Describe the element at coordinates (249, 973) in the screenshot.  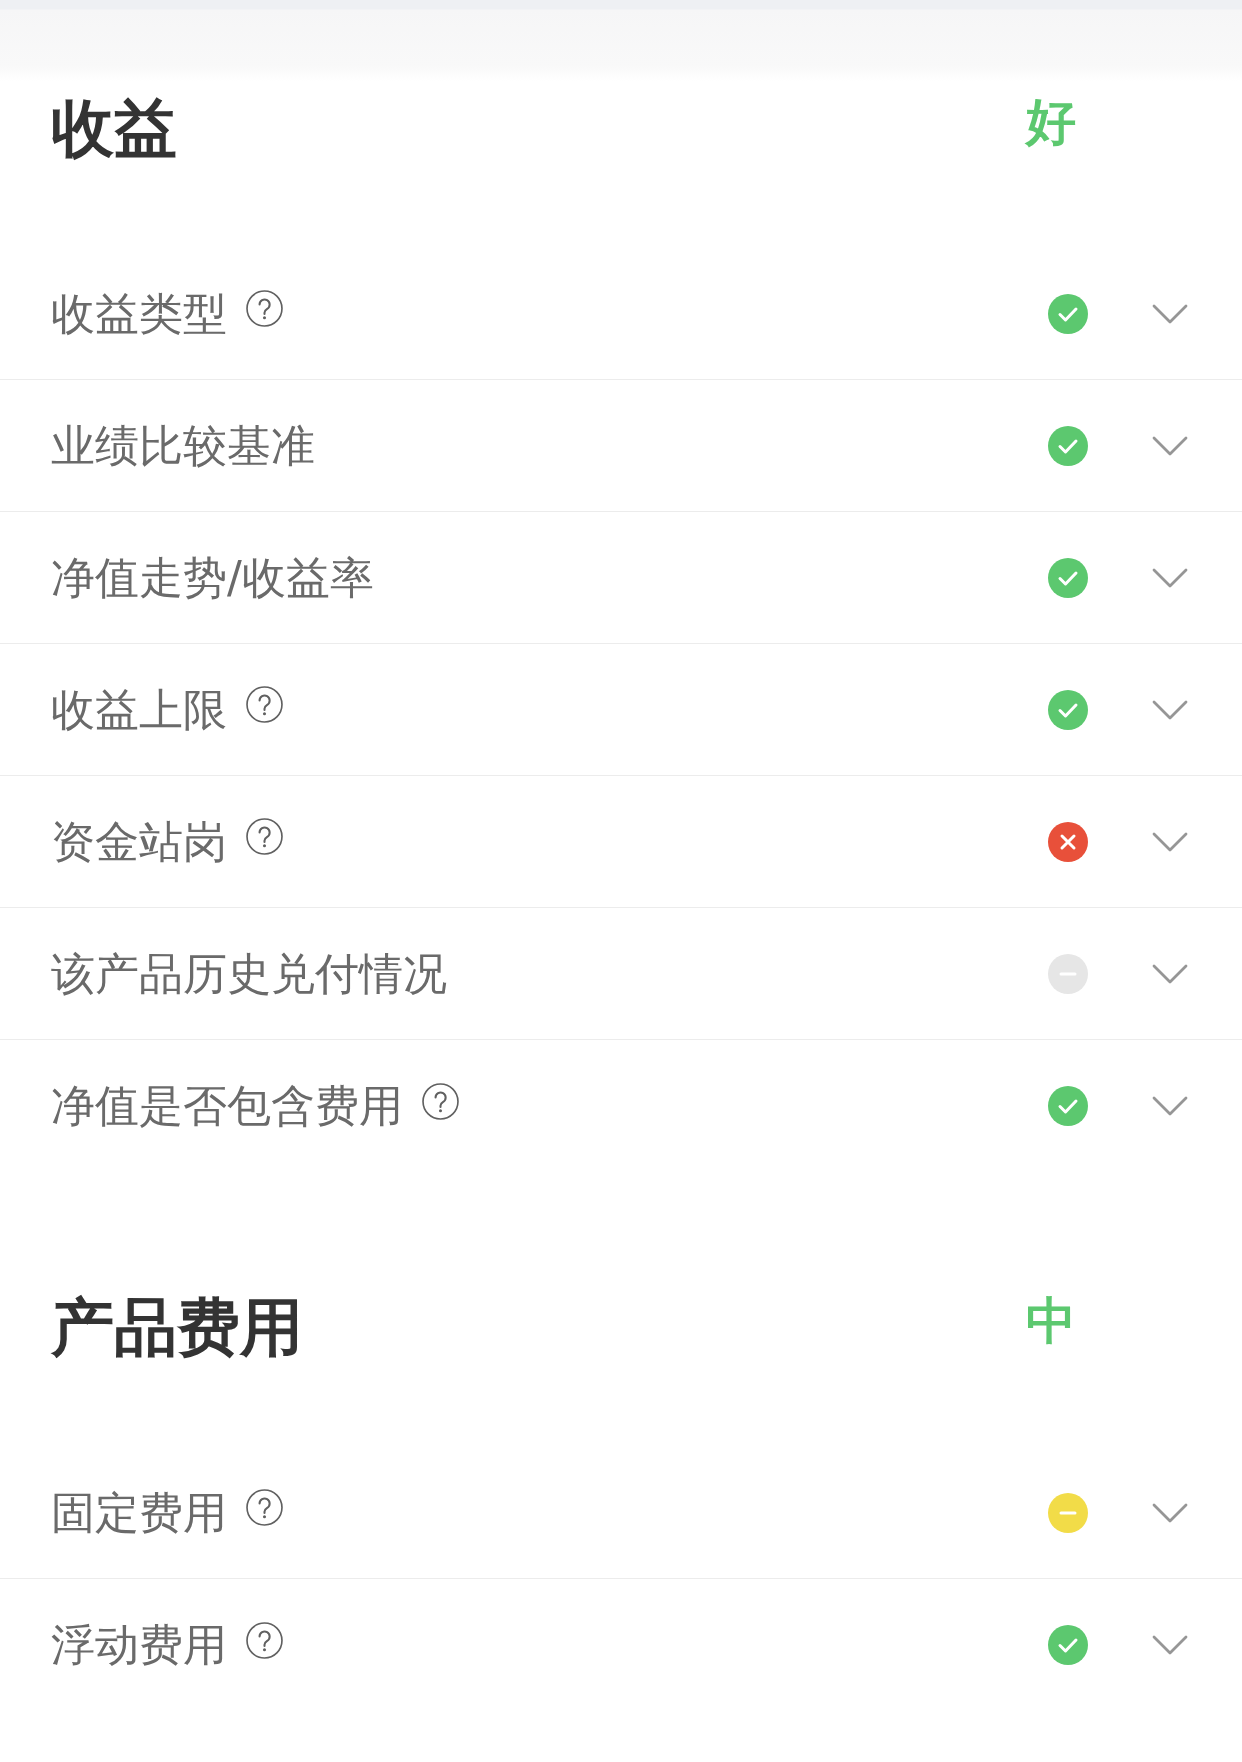
I see `row-label: 该产品历史兑付情况` at that location.